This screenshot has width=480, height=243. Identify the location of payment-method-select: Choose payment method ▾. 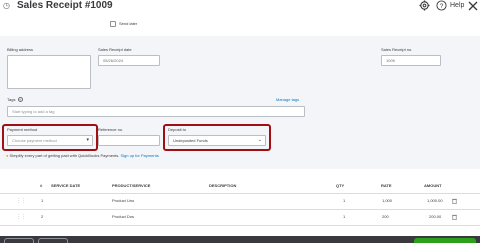
(50, 140).